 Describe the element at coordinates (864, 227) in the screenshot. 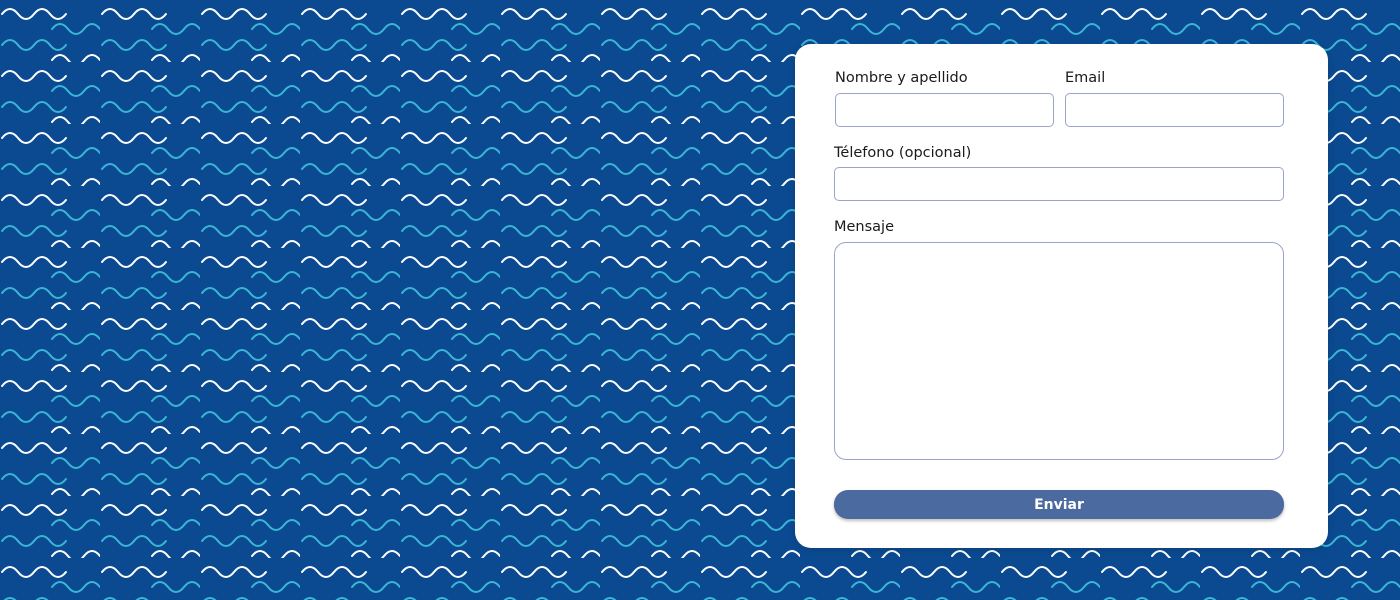

I see `message-label: Mensaje` at that location.